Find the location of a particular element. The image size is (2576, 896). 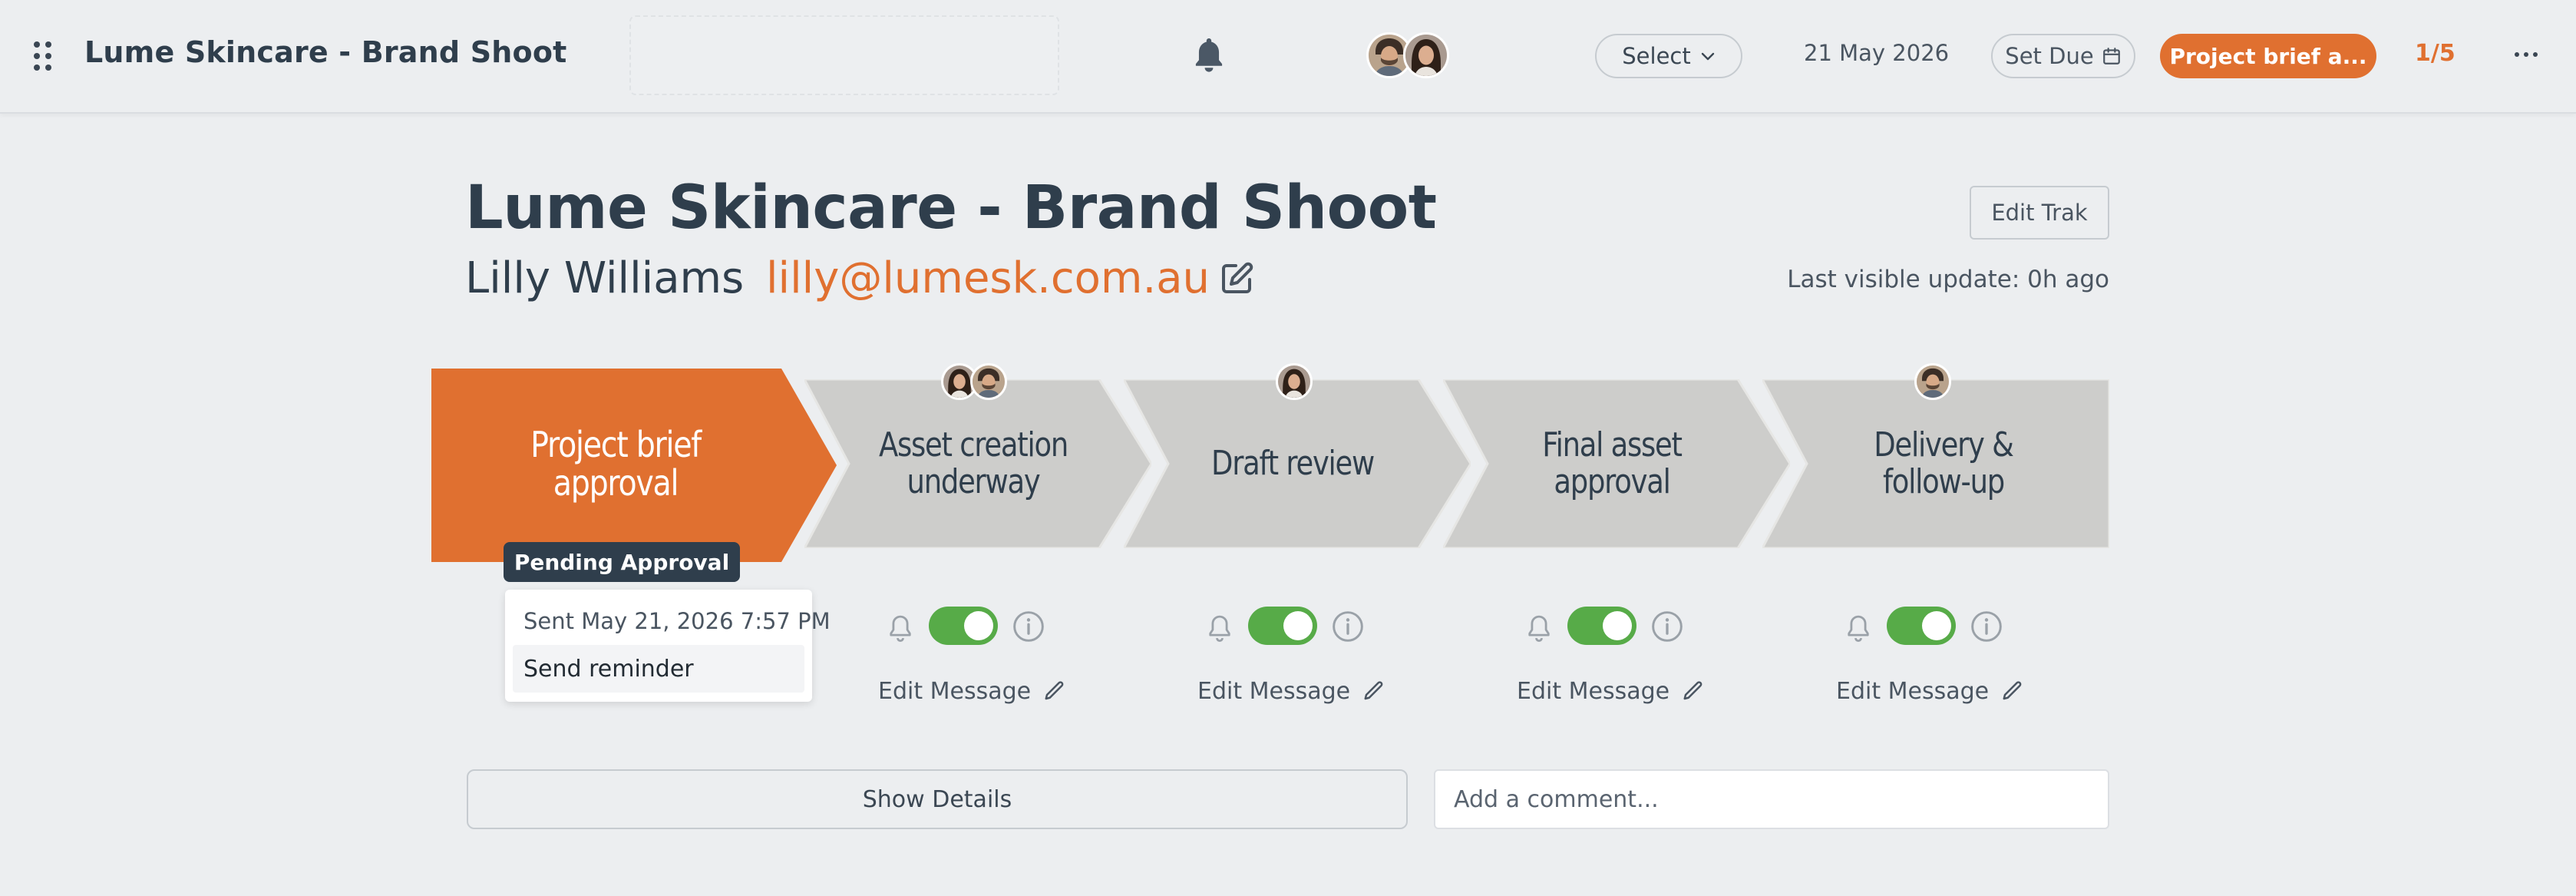

stage-project-brief-approval: Project brief approval is located at coordinates (634, 465).